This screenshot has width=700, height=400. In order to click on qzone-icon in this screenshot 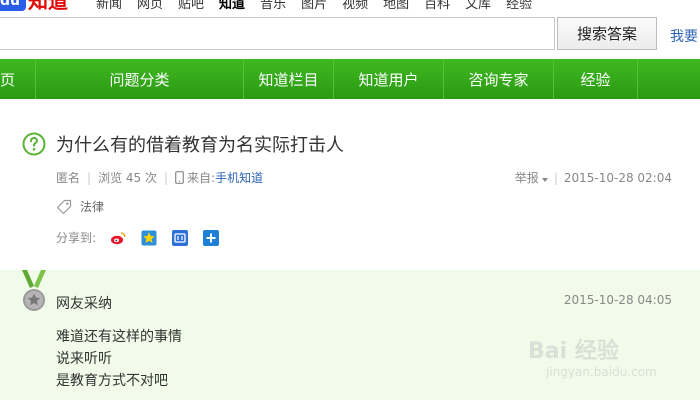, I will do `click(149, 237)`.